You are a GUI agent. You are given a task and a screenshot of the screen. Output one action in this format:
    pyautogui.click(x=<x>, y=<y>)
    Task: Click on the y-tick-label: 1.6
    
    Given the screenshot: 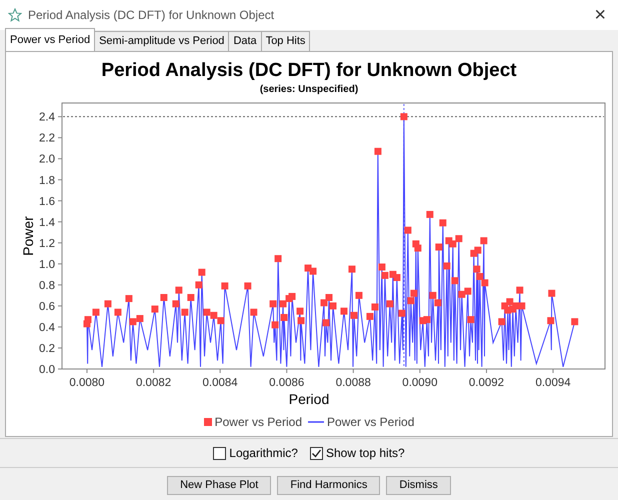 What is the action you would take?
    pyautogui.click(x=47, y=202)
    